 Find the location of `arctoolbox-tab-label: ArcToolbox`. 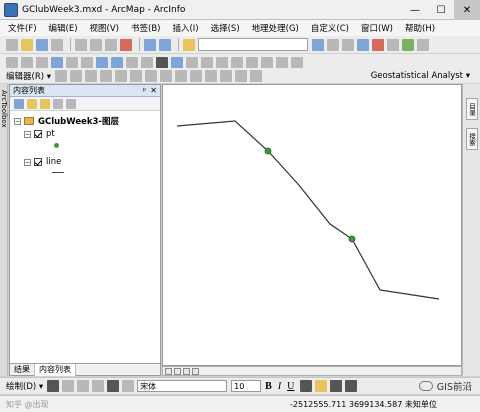

arctoolbox-tab-label: ArcToolbox is located at coordinates (4, 109).